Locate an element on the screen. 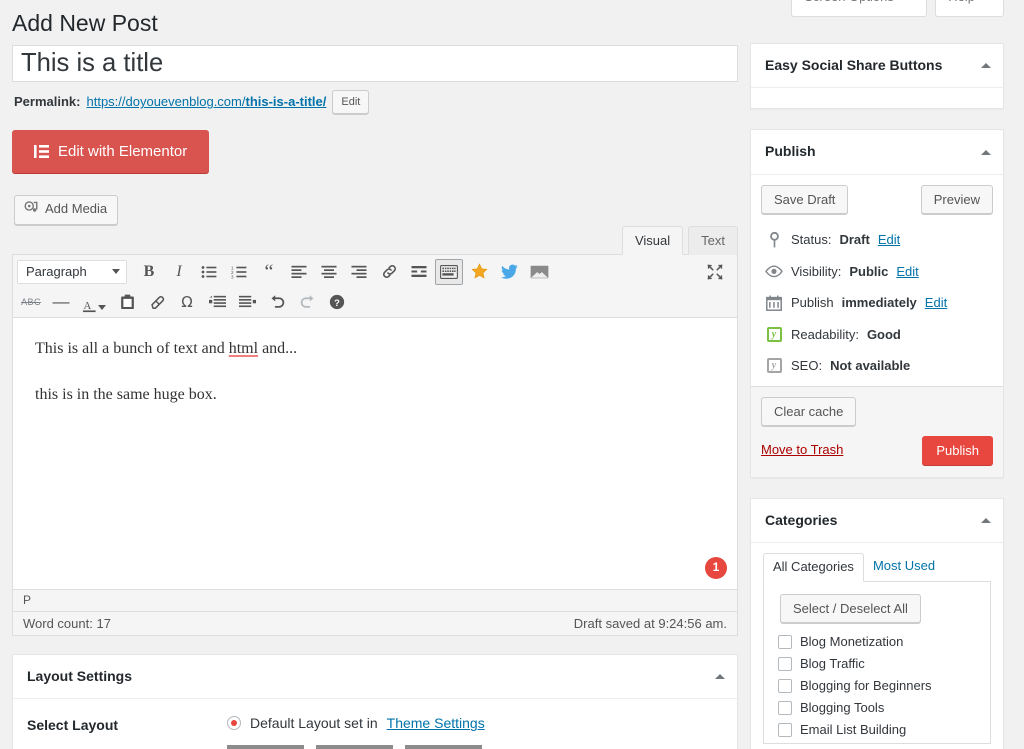  permalink-label: Permalink: is located at coordinates (47, 102).